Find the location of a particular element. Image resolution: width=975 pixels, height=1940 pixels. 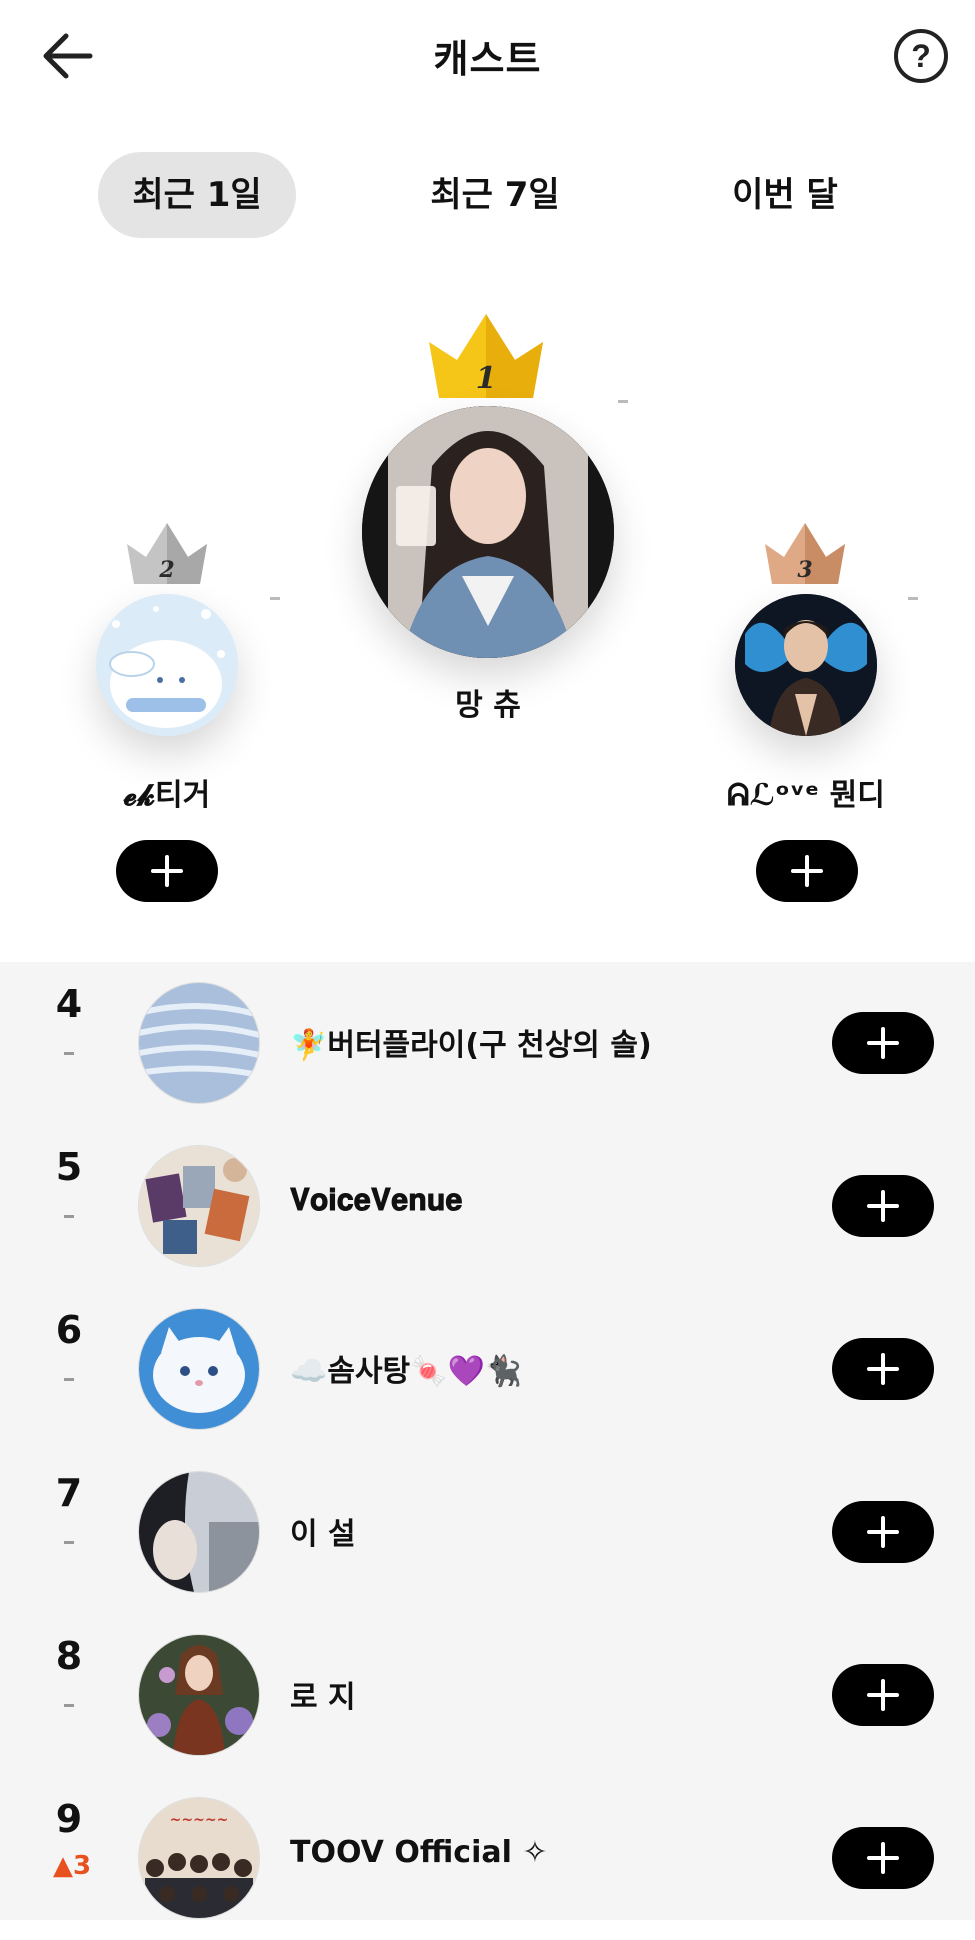

second-avatar is located at coordinates (167, 665).